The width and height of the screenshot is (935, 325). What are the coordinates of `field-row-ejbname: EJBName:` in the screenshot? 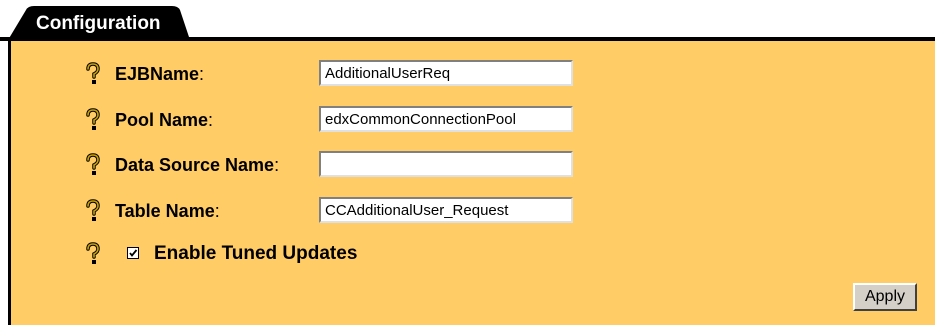 It's located at (473, 75).